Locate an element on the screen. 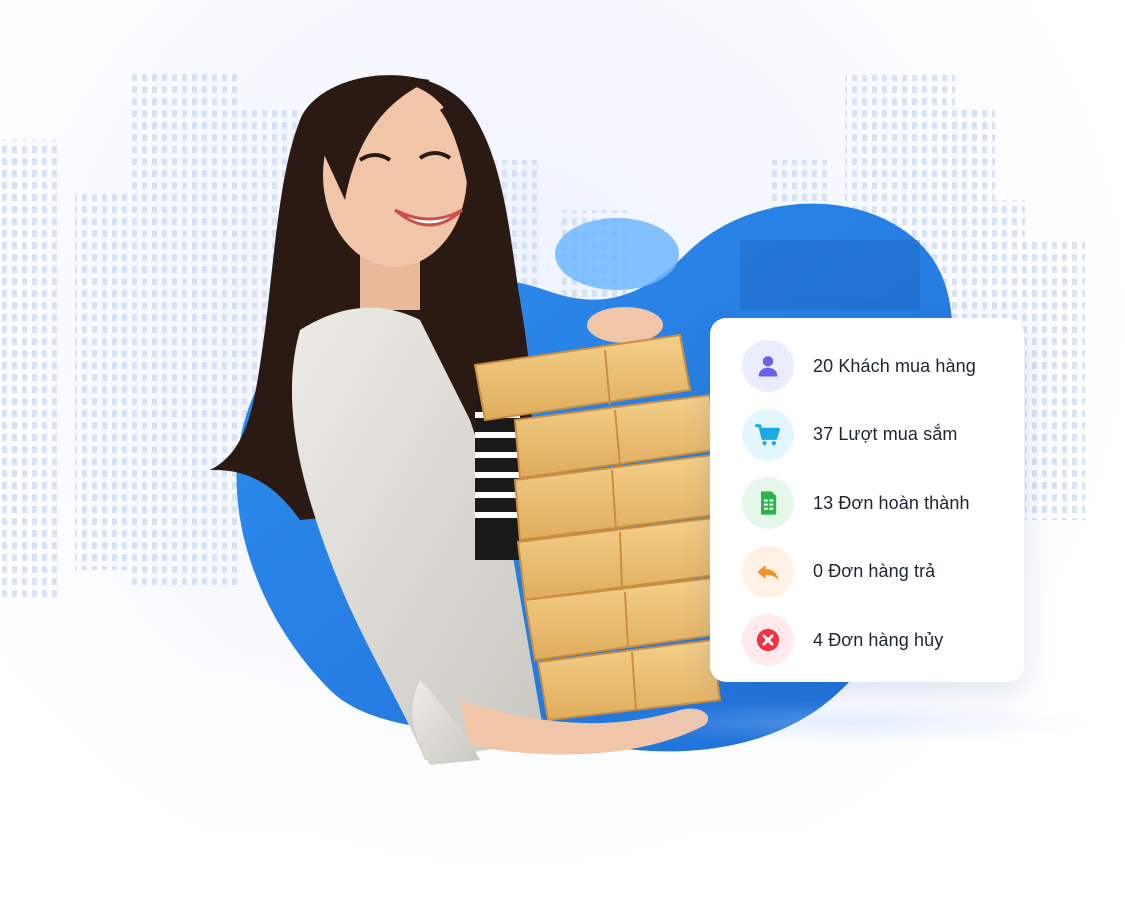 The height and width of the screenshot is (906, 1125). stat-row-returned: 0 Đơn hàng trả is located at coordinates (883, 572).